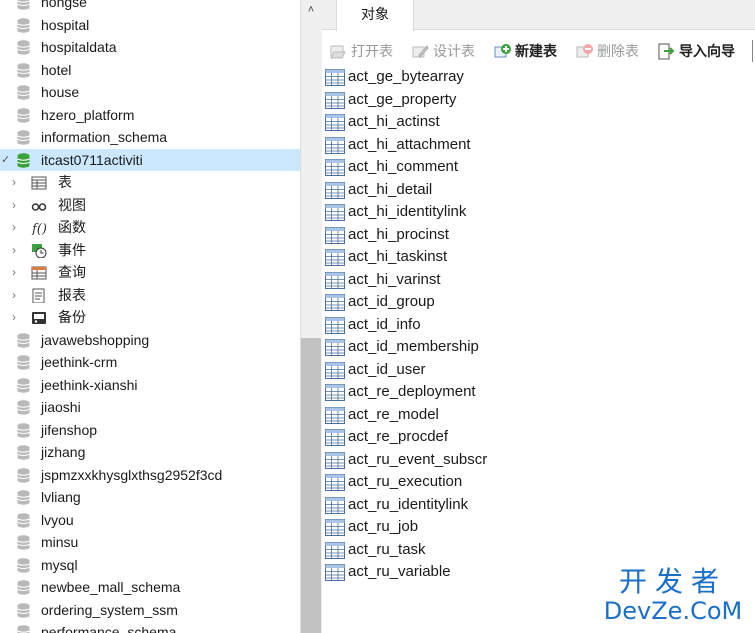 This screenshot has height=633, width=755. What do you see at coordinates (375, 15) in the screenshot?
I see `tab-objects: 对象` at bounding box center [375, 15].